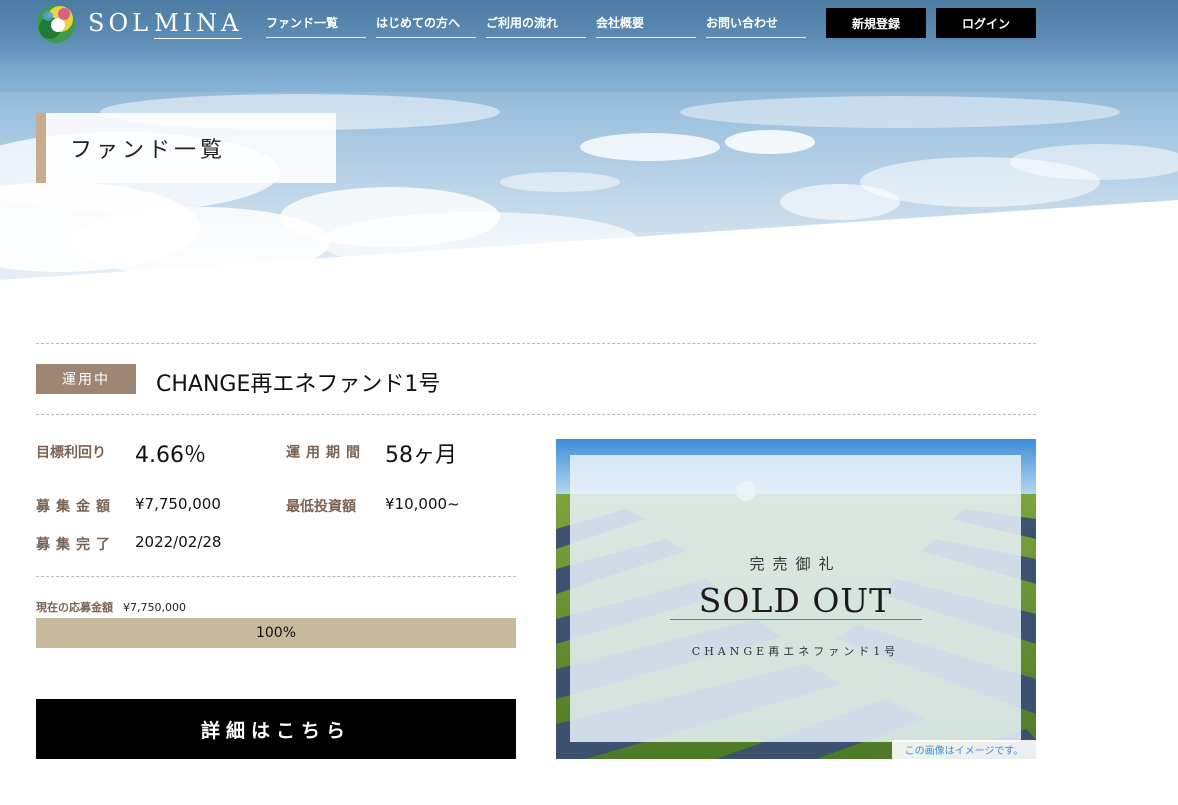 The height and width of the screenshot is (805, 1178). Describe the element at coordinates (316, 24) in the screenshot. I see `nav-fund-list: ファンド一覧` at that location.